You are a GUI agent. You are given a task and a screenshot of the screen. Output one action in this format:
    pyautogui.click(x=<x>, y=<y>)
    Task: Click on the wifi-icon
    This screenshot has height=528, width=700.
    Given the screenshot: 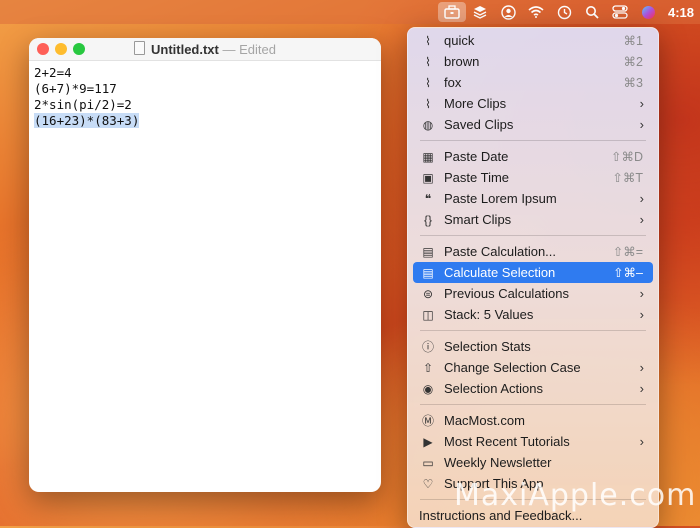 What is the action you would take?
    pyautogui.click(x=536, y=12)
    